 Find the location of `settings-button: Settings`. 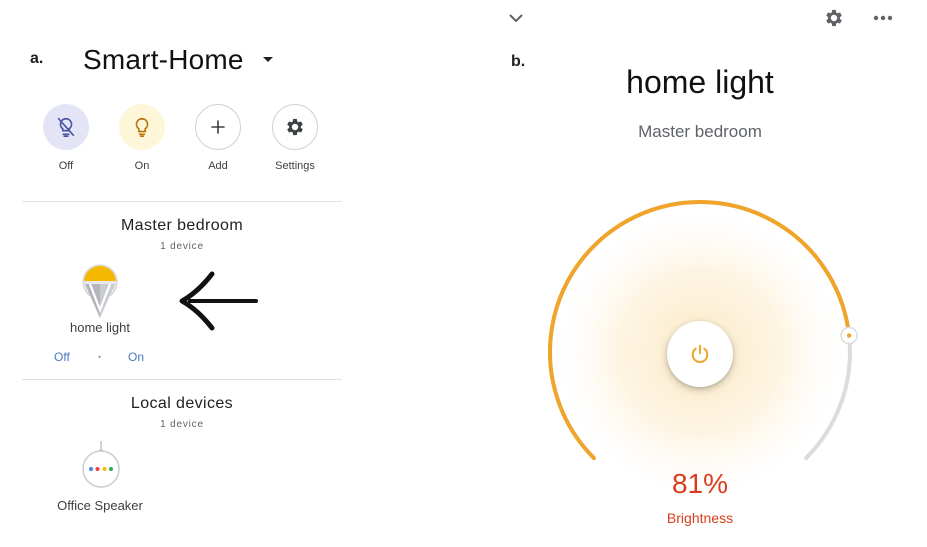

settings-button: Settings is located at coordinates (295, 138).